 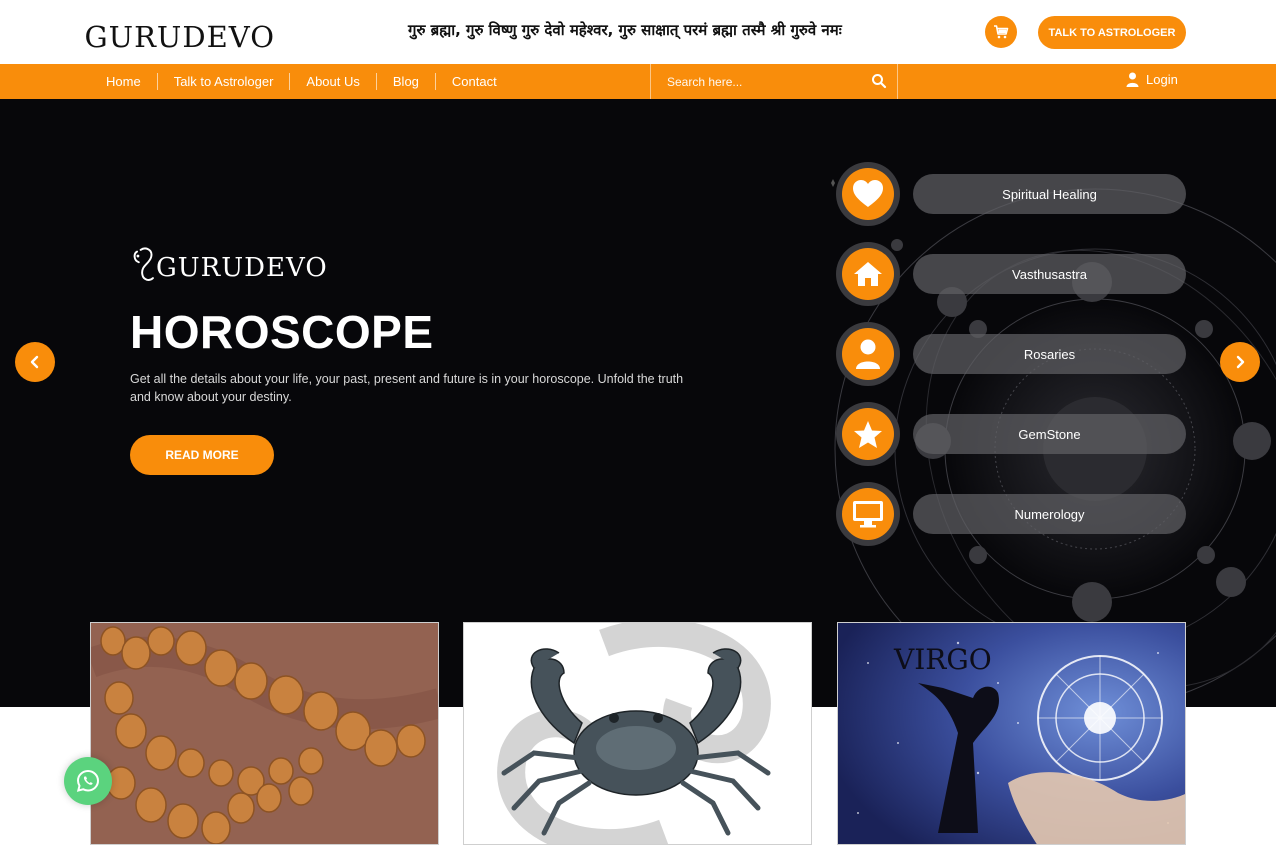 I want to click on chevron-right-icon, so click(x=1240, y=362).